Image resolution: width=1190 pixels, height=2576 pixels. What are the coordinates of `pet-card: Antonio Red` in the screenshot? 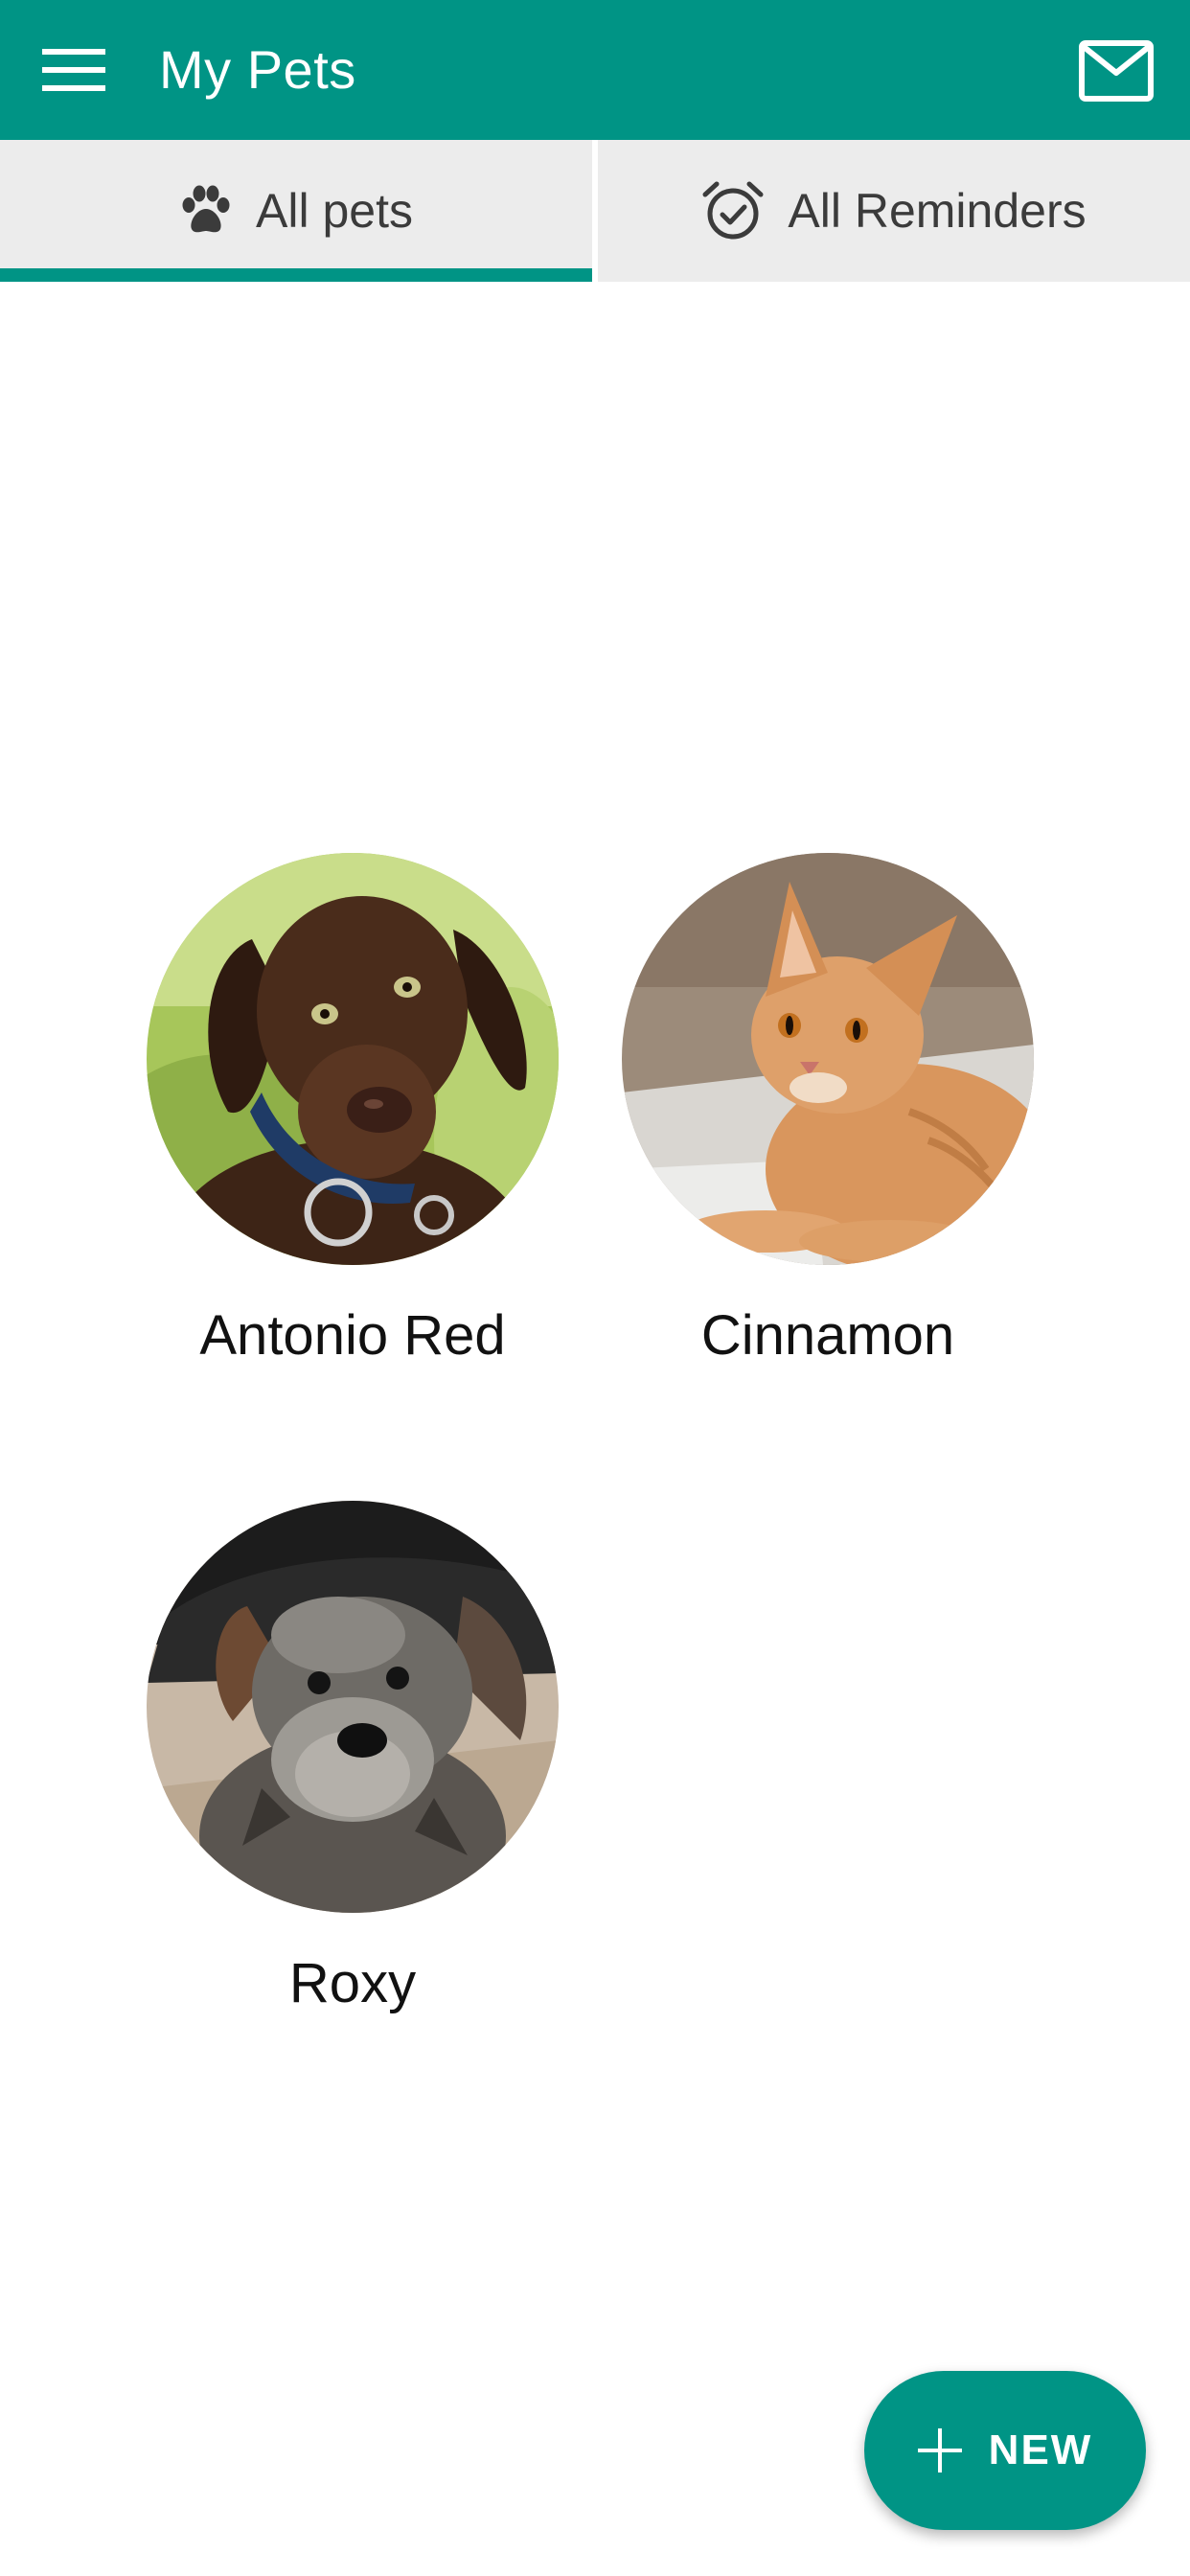 It's located at (352, 1121).